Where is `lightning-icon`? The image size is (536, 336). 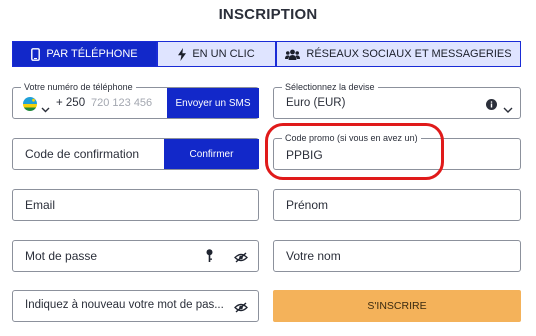
lightning-icon is located at coordinates (182, 54).